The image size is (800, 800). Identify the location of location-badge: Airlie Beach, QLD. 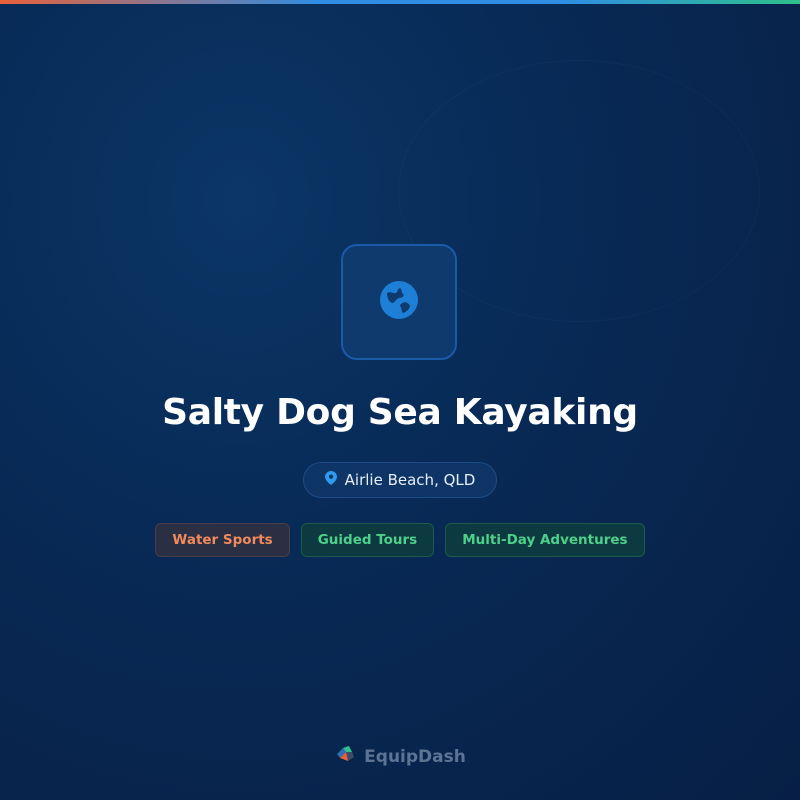
(400, 480).